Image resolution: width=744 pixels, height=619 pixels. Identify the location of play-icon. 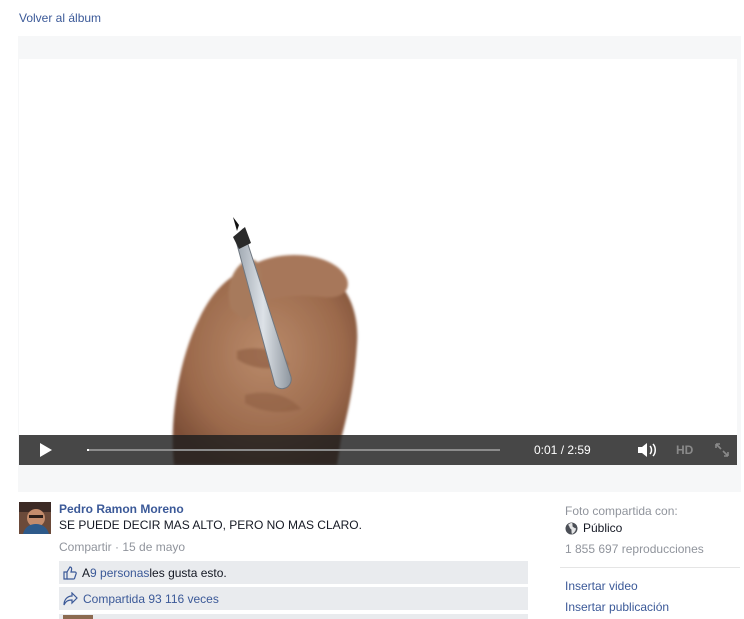
(46, 450).